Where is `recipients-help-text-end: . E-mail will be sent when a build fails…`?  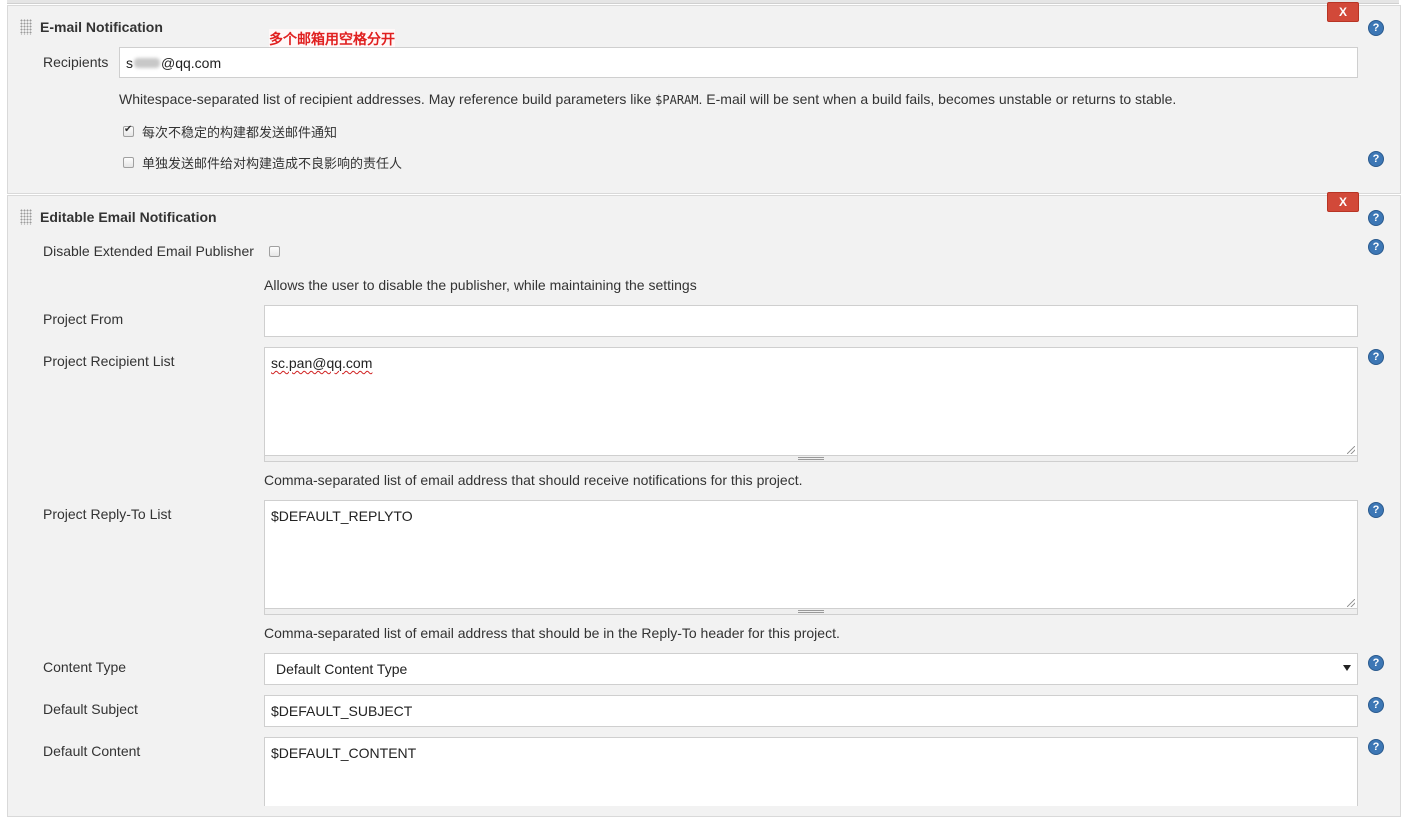
recipients-help-text-end: . E-mail will be sent when a build fails… is located at coordinates (937, 99).